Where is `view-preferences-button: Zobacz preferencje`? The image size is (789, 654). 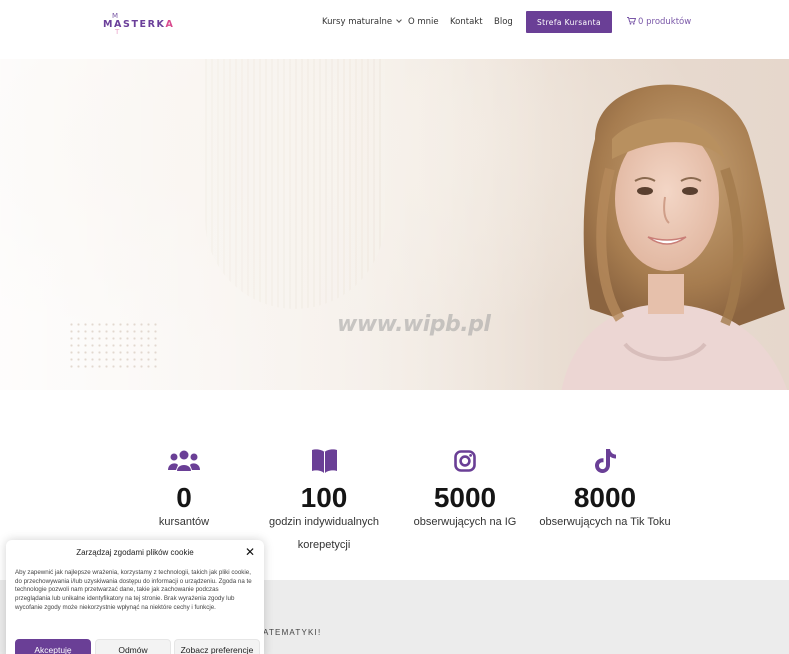 view-preferences-button: Zobacz preferencje is located at coordinates (217, 646).